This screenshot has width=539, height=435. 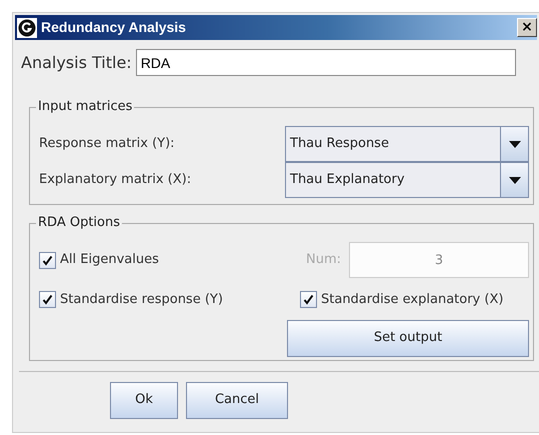 I want to click on checkbox-label: Standardise response (Y), so click(x=141, y=300).